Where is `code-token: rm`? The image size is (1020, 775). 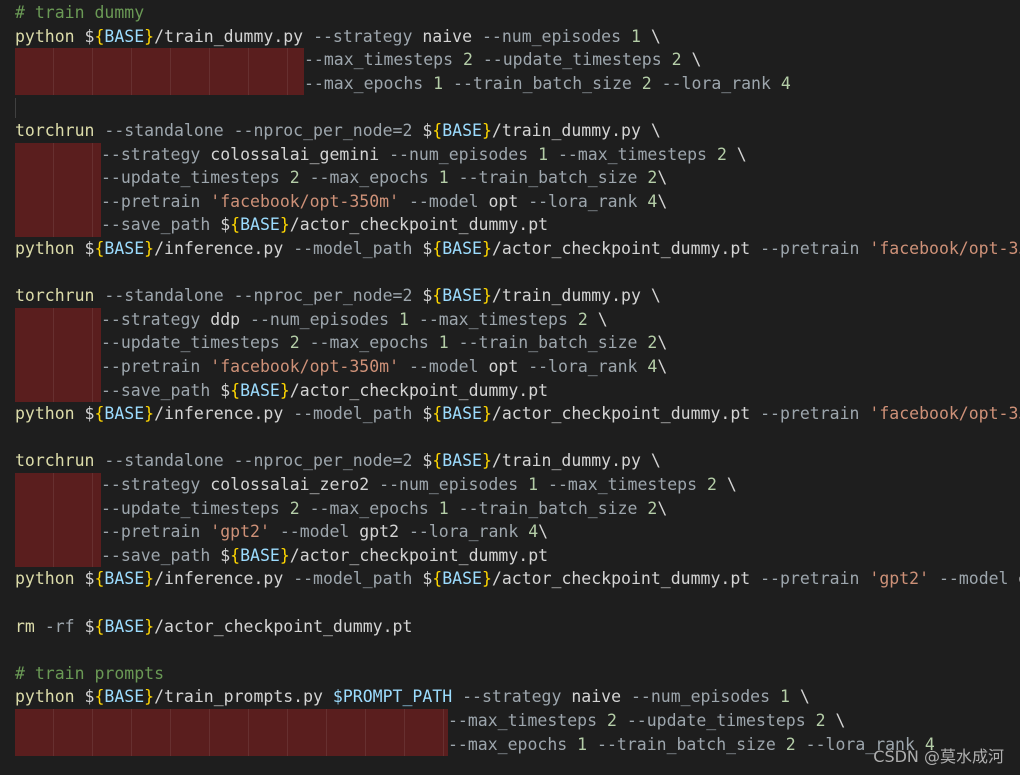
code-token: rm is located at coordinates (25, 626).